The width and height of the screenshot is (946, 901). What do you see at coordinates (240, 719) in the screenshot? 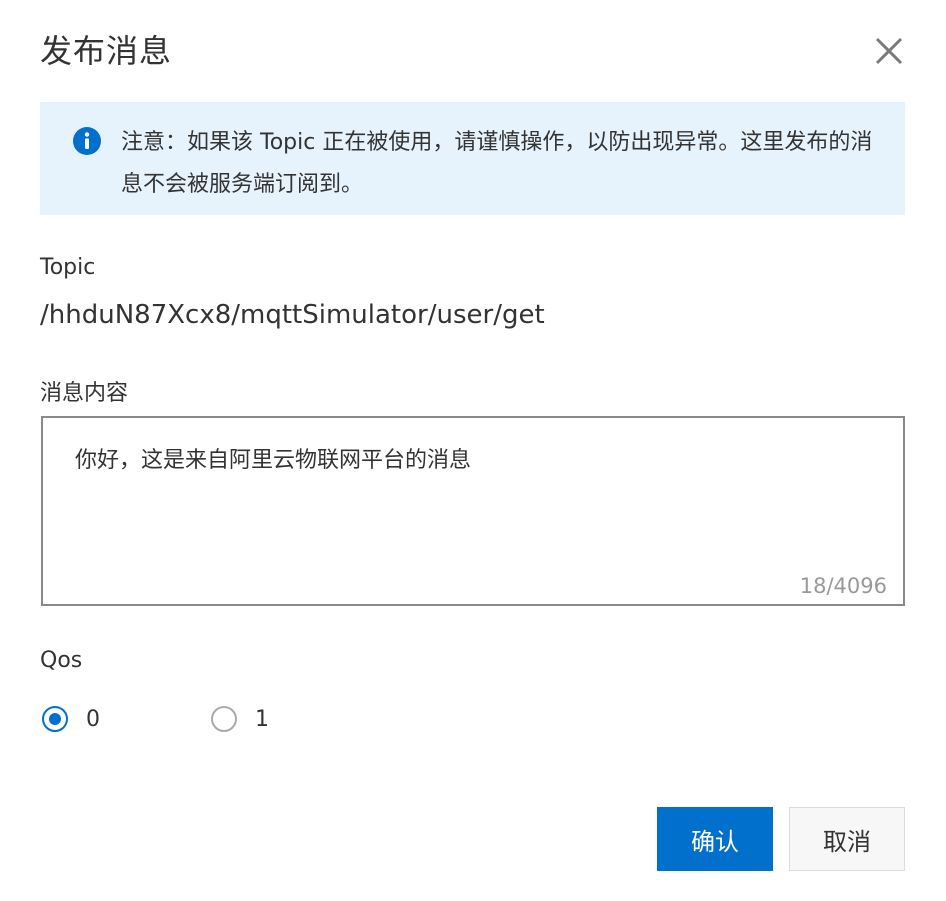
I see `qos-radio-1: 1` at bounding box center [240, 719].